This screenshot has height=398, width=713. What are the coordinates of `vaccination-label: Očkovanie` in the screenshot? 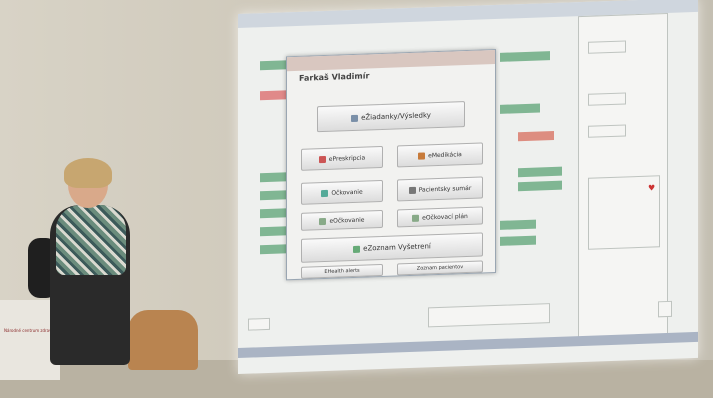 It's located at (347, 192).